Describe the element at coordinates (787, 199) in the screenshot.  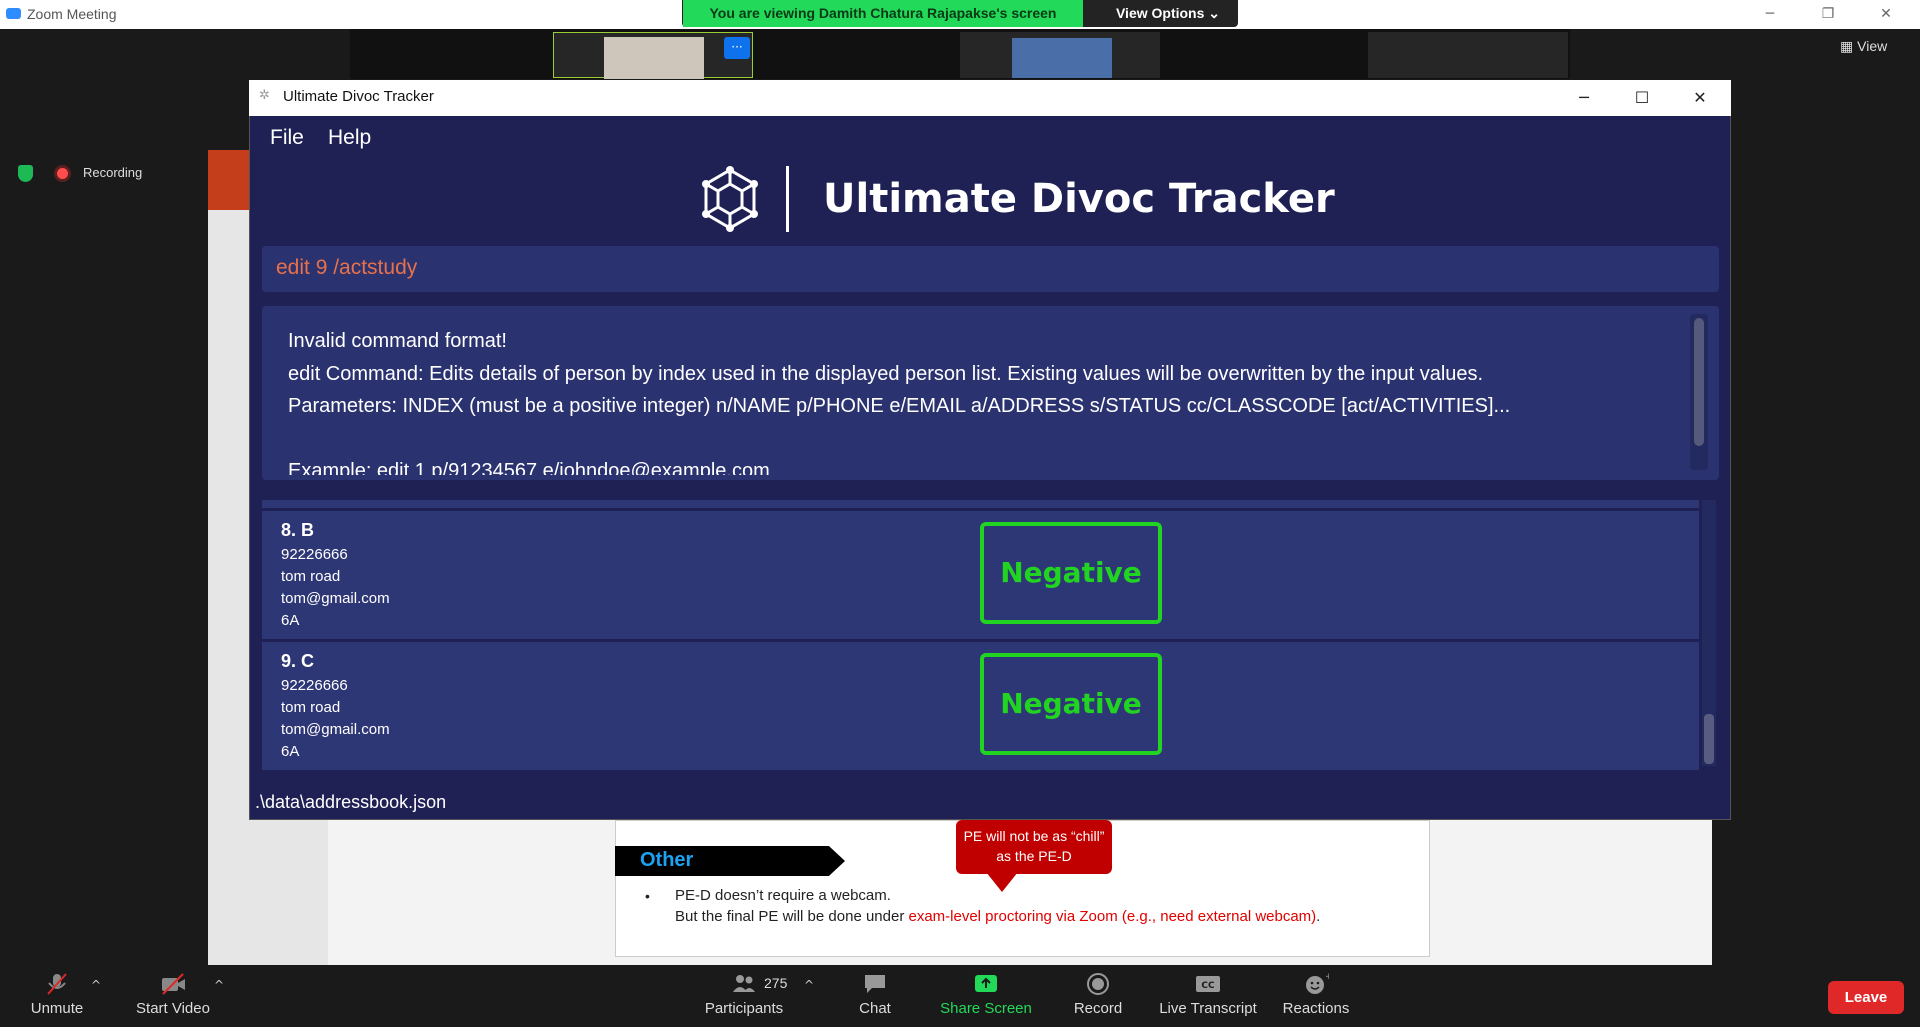
I see `logo-divider` at that location.